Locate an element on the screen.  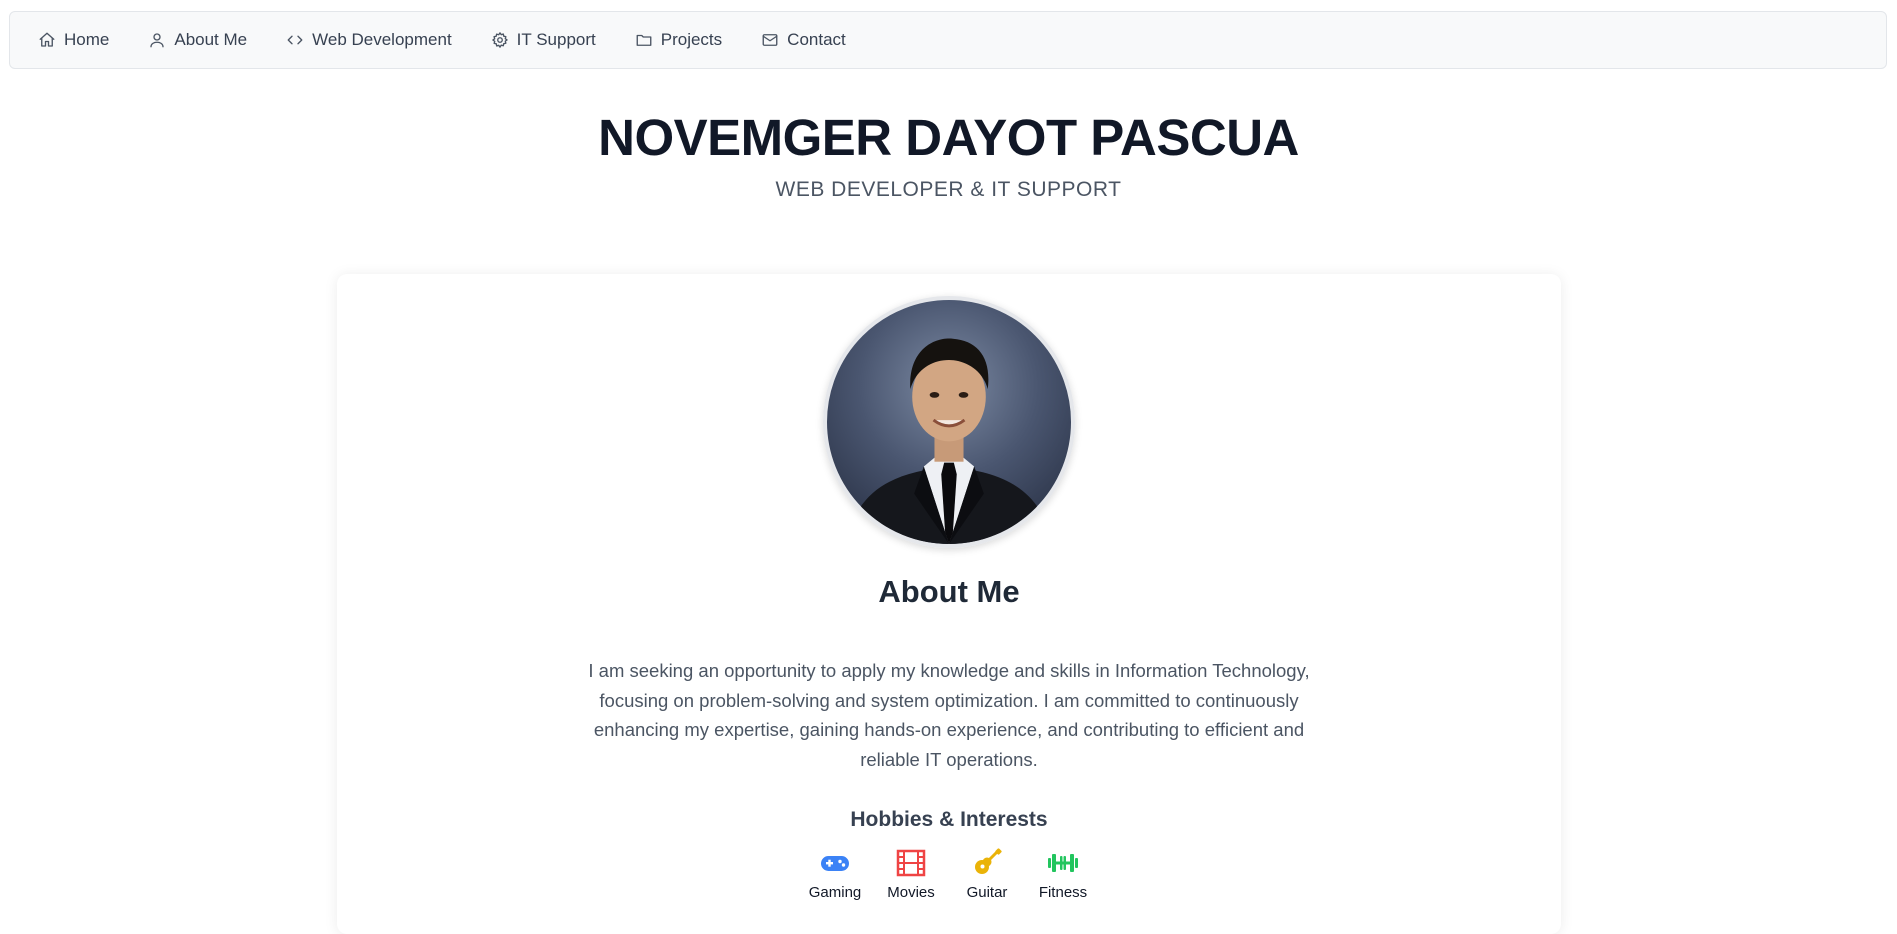
nav-web-development-label: Web Development is located at coordinates (382, 39).